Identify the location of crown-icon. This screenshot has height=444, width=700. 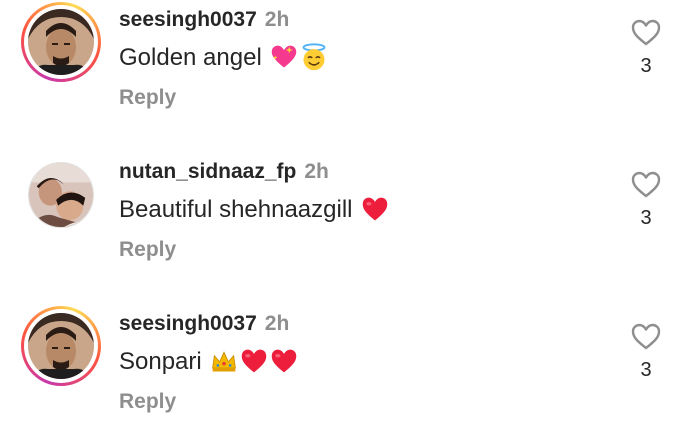
(224, 361).